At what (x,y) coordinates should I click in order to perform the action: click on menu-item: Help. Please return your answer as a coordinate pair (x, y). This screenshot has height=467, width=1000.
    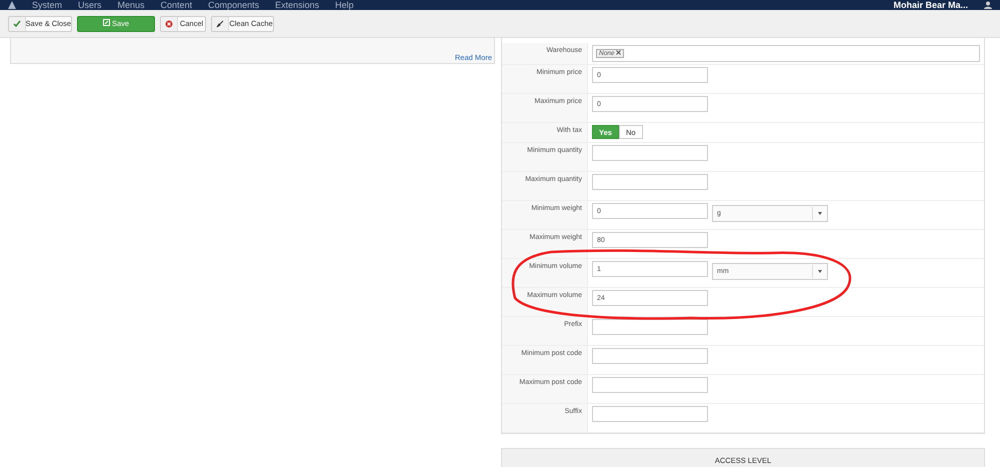
    Looking at the image, I should click on (344, 5).